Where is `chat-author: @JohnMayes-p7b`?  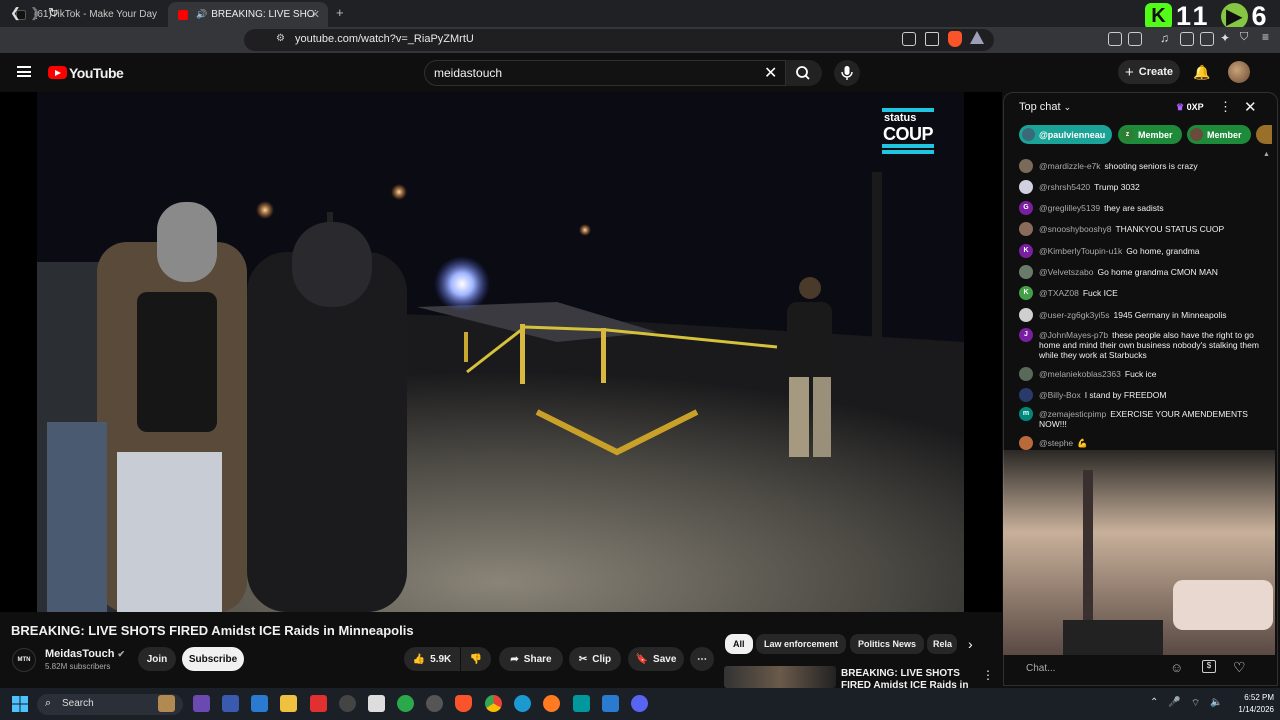
chat-author: @JohnMayes-p7b is located at coordinates (1073, 335).